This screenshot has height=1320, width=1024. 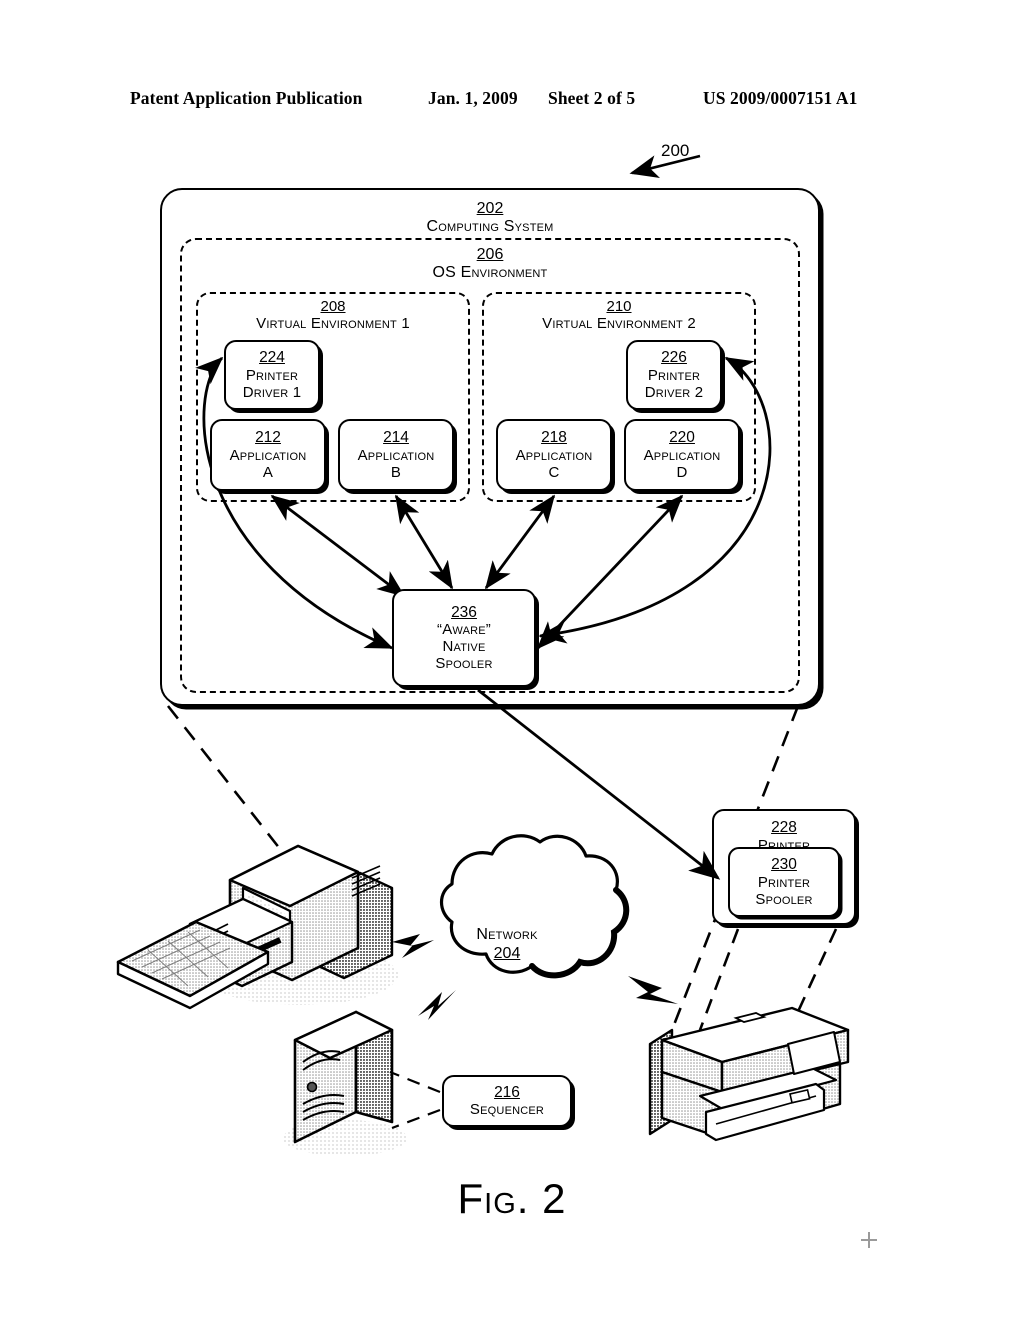 I want to click on header-patent-number: US 2009/0007151 A1, so click(x=780, y=98).